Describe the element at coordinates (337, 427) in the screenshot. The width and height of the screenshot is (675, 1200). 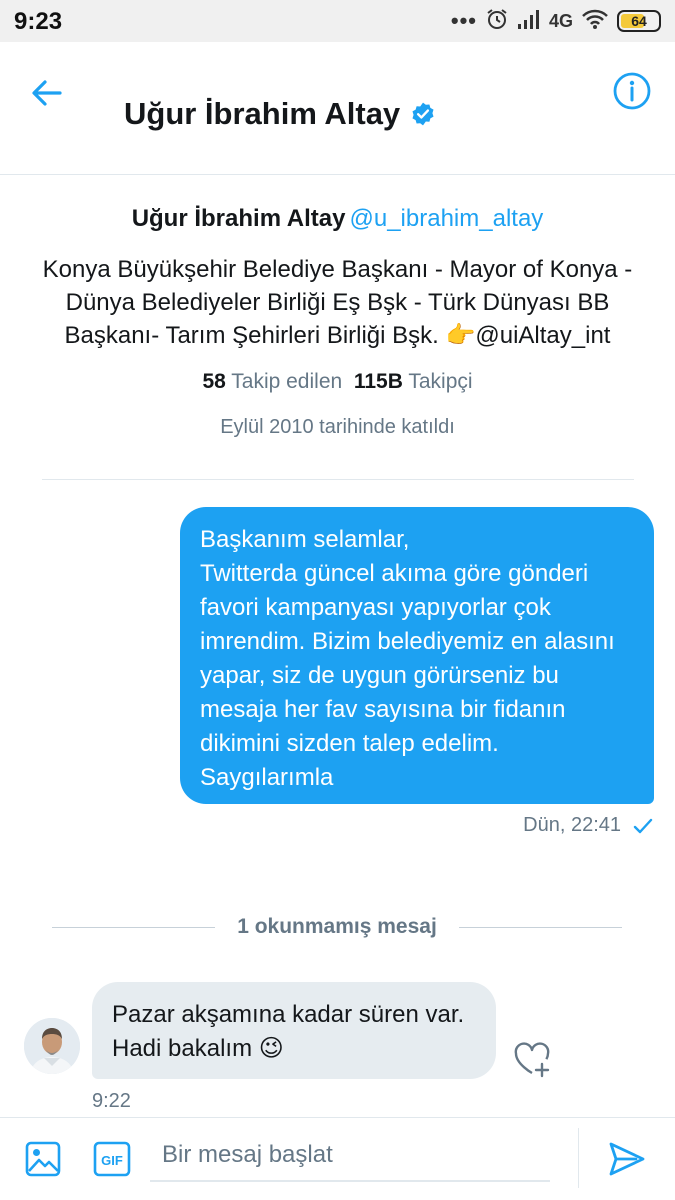
I see `profile-joined-date: Eylül 2010 tarihinde katıldı` at that location.